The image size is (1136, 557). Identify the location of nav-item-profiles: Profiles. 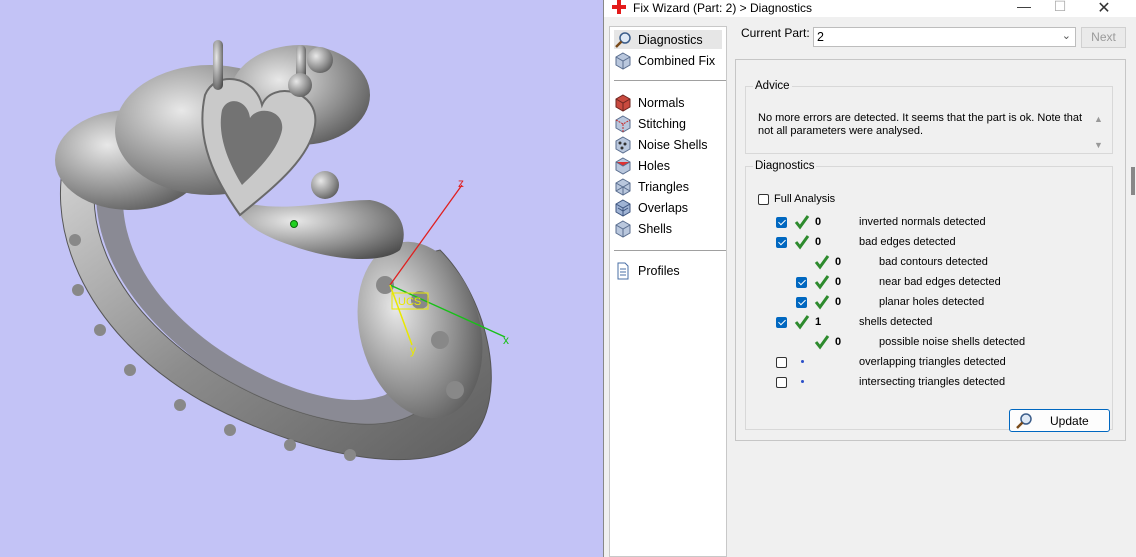
(668, 270).